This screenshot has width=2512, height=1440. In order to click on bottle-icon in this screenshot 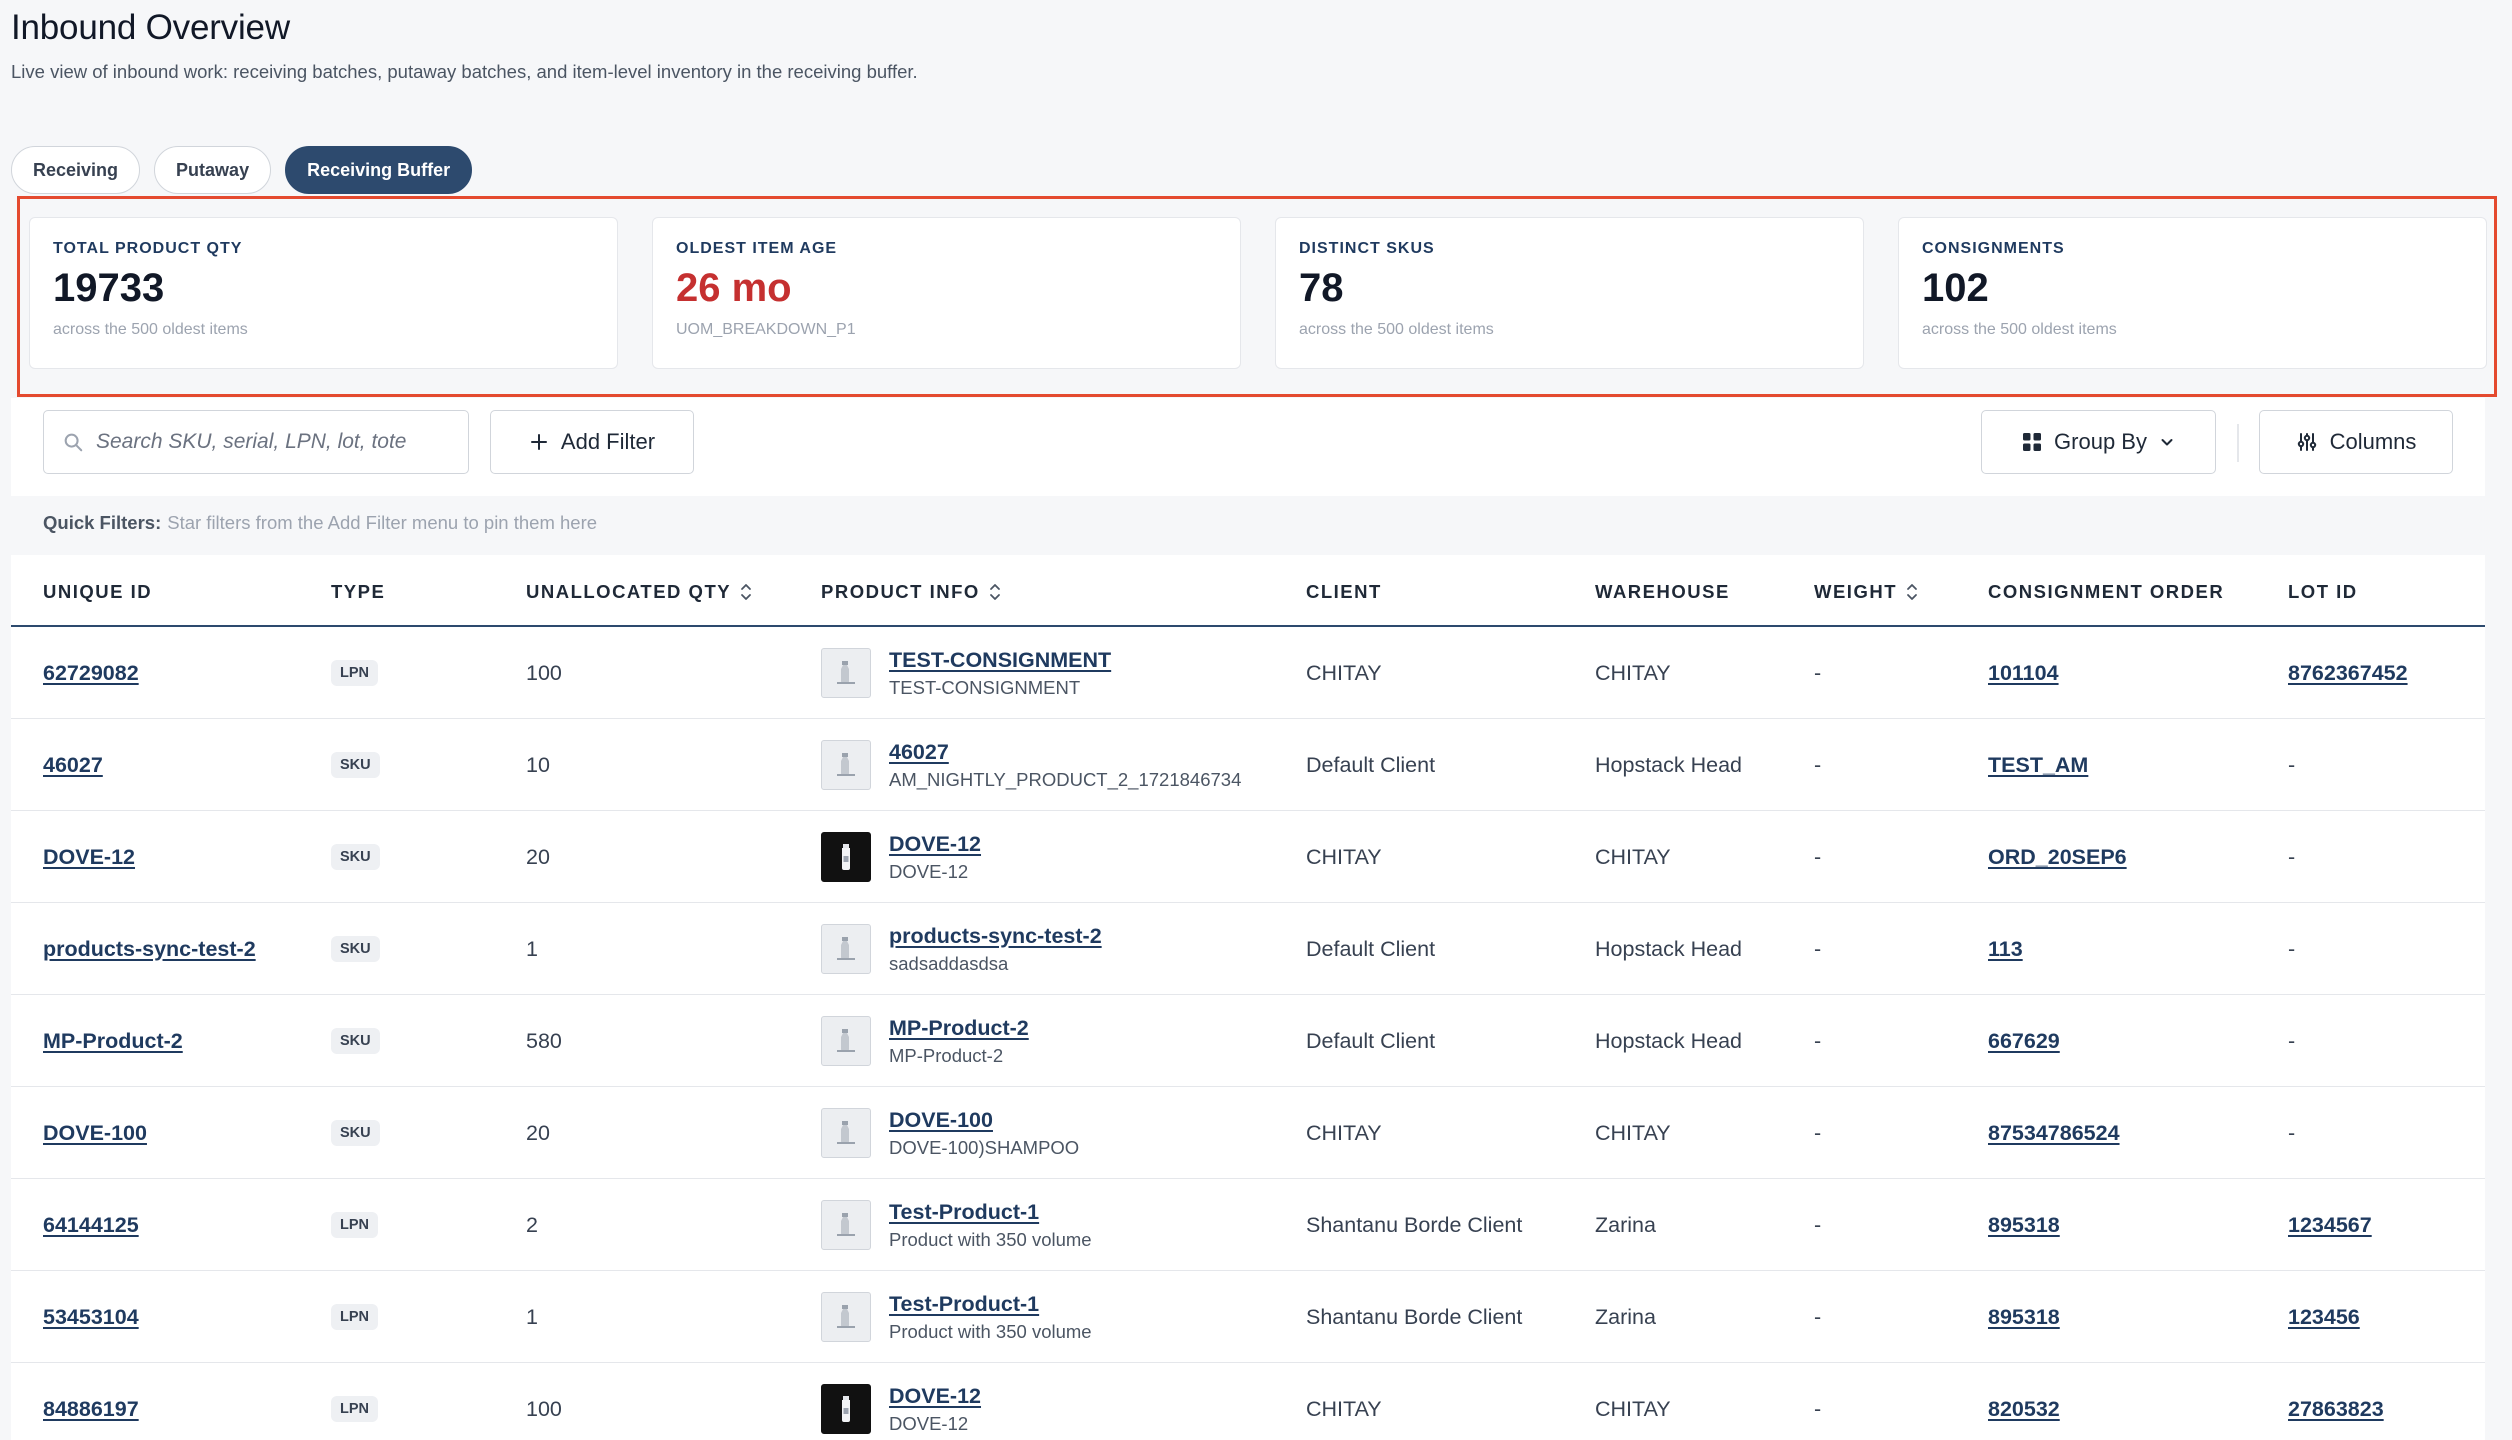, I will do `click(846, 857)`.